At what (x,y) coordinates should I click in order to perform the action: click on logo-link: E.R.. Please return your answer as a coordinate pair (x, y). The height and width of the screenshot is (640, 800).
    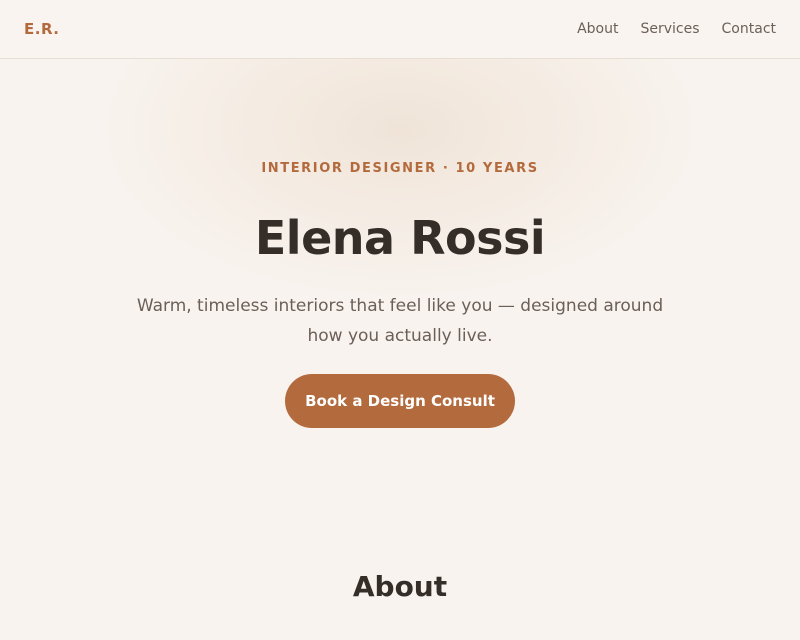
    Looking at the image, I should click on (41, 29).